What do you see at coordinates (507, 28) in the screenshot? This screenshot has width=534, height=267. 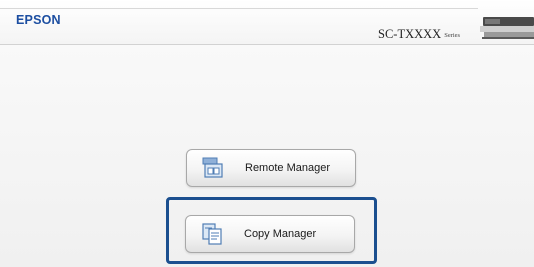 I see `printer-icon` at bounding box center [507, 28].